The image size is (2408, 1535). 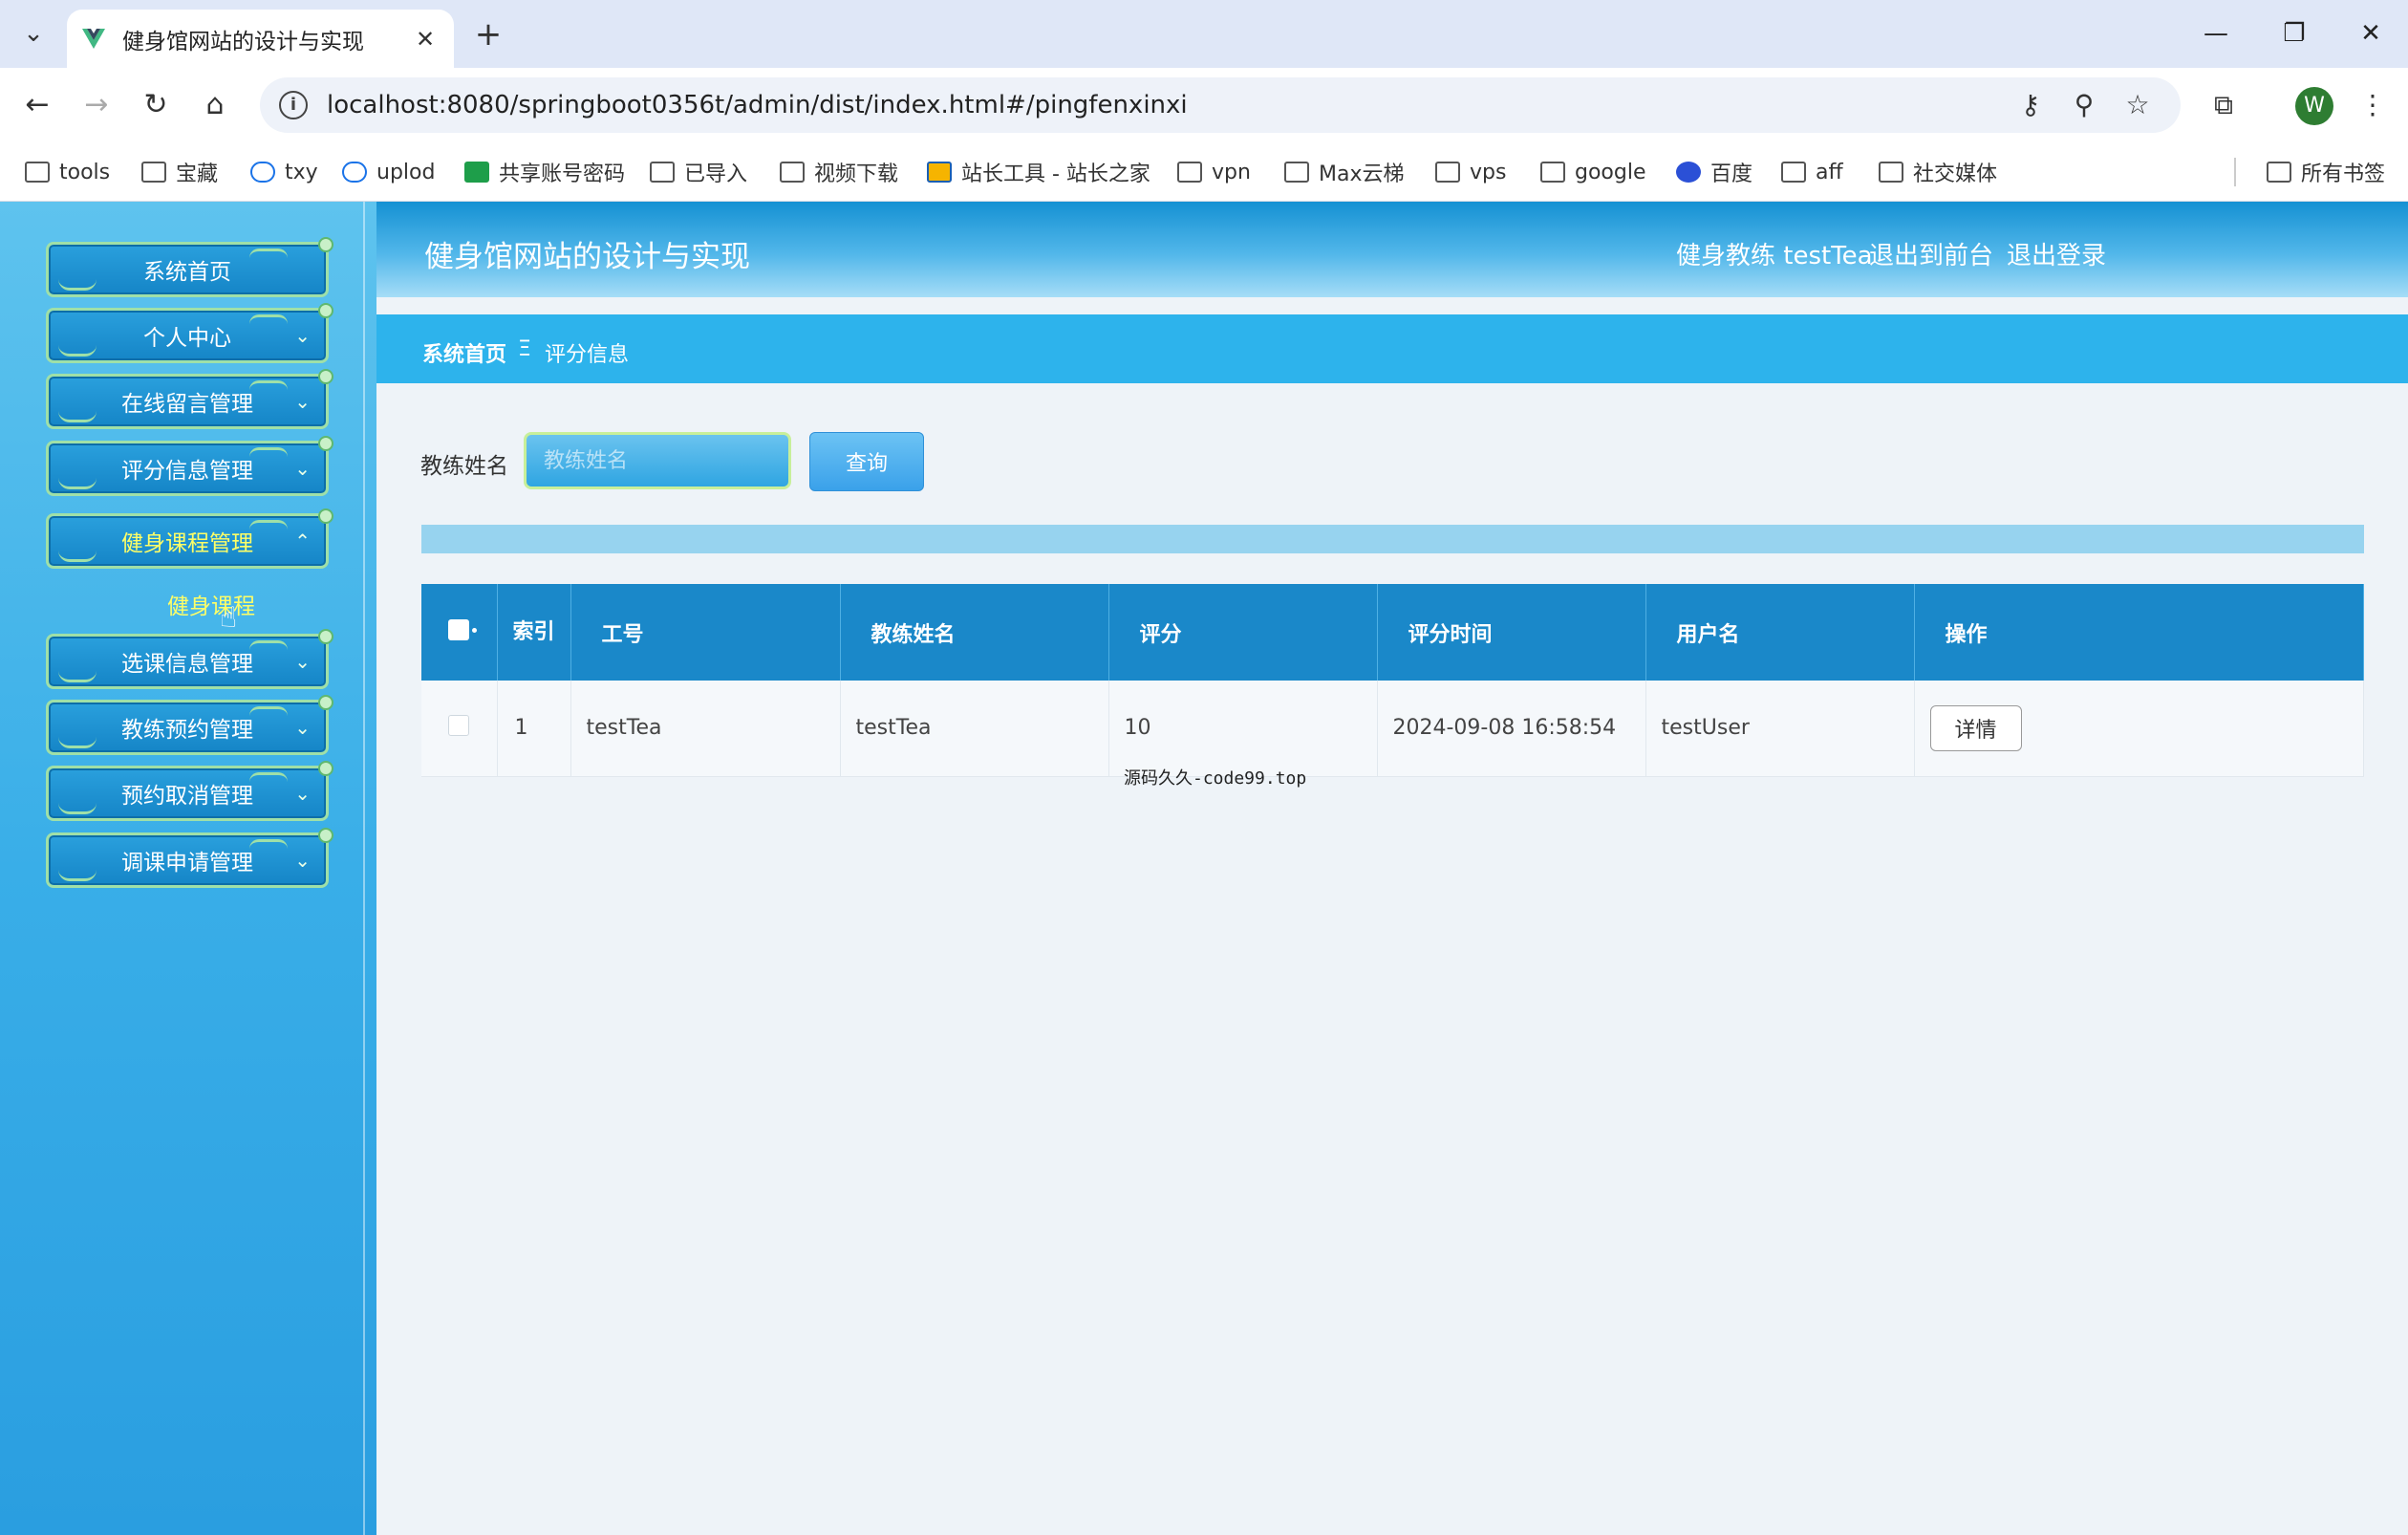 I want to click on zoom-icon: ⚲, so click(x=2084, y=105).